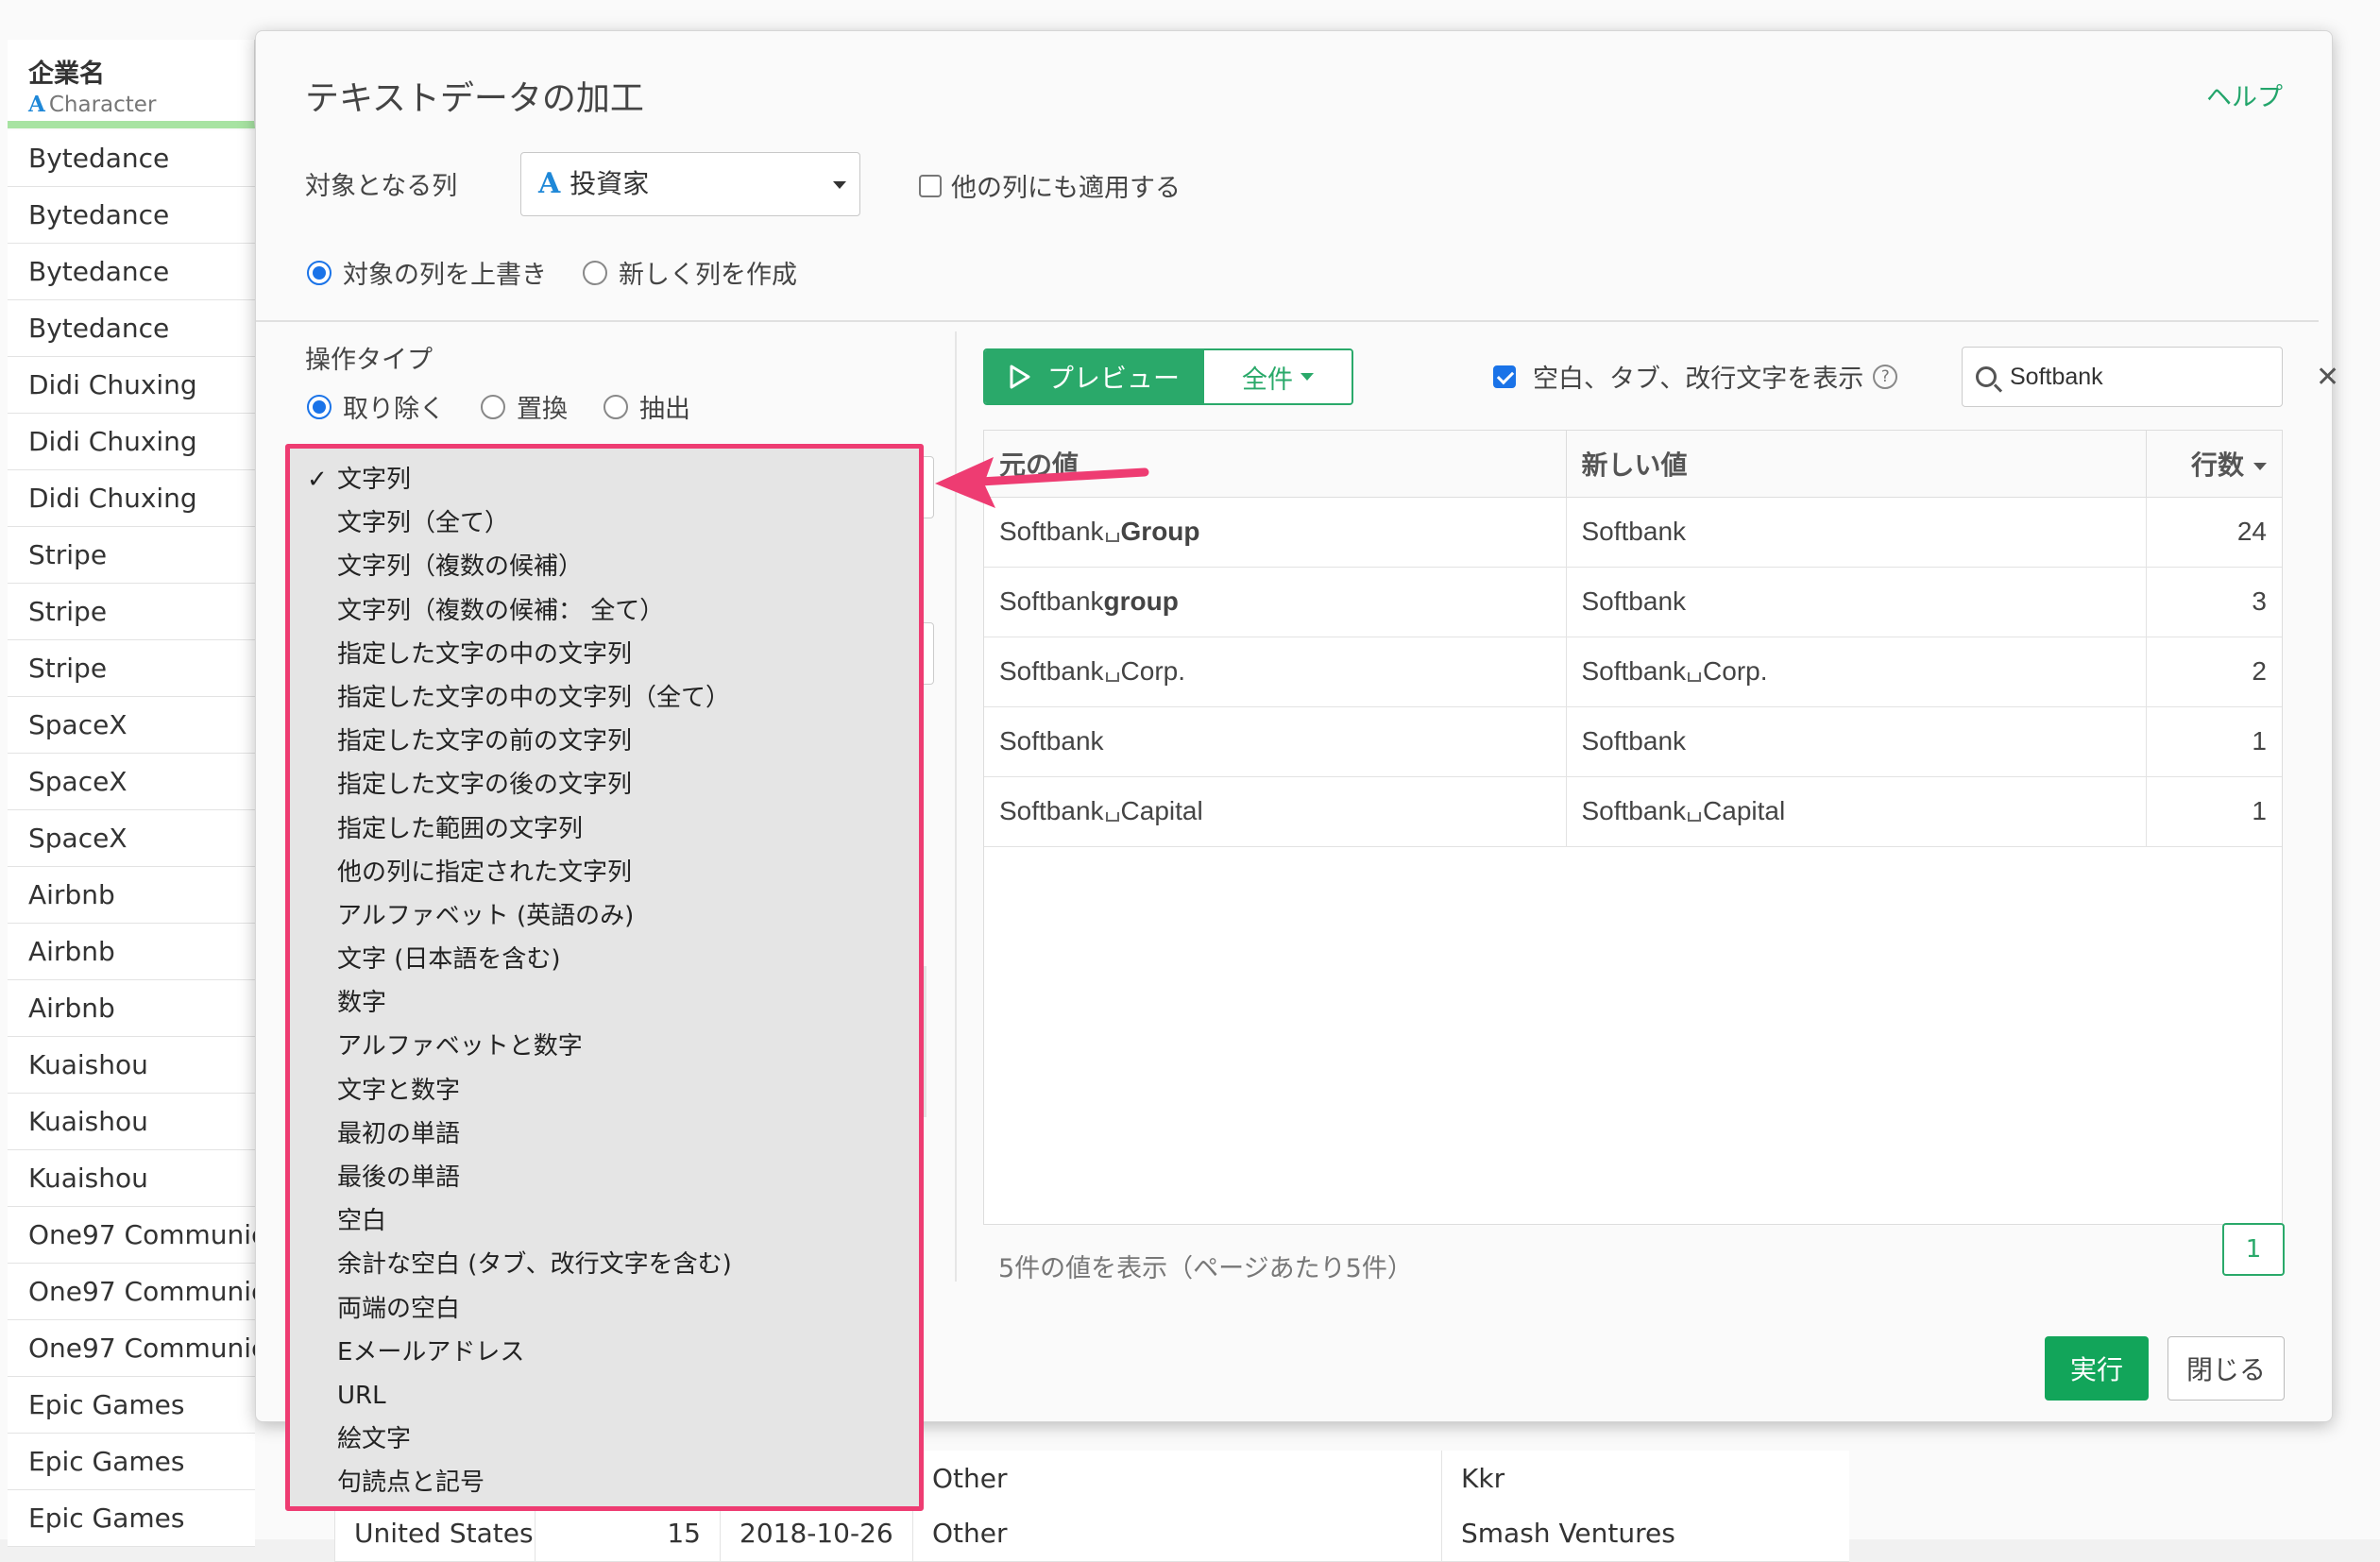 The height and width of the screenshot is (1562, 2380). What do you see at coordinates (1633, 741) in the screenshot?
I see `table-row: Softbank Softbank 1` at bounding box center [1633, 741].